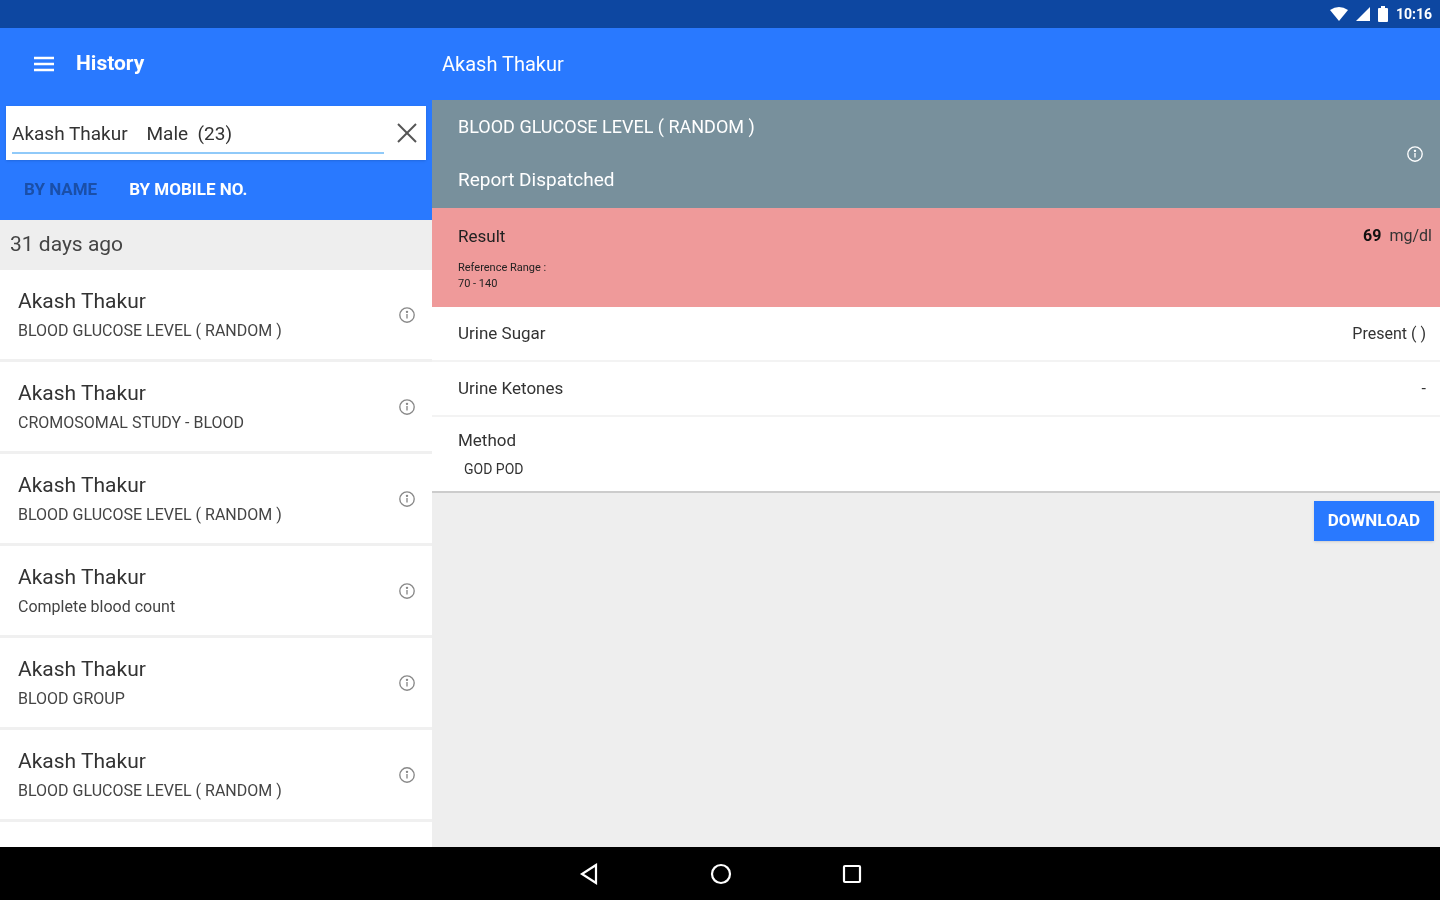 Image resolution: width=1440 pixels, height=900 pixels. I want to click on range-label: Reference Range :, so click(503, 267).